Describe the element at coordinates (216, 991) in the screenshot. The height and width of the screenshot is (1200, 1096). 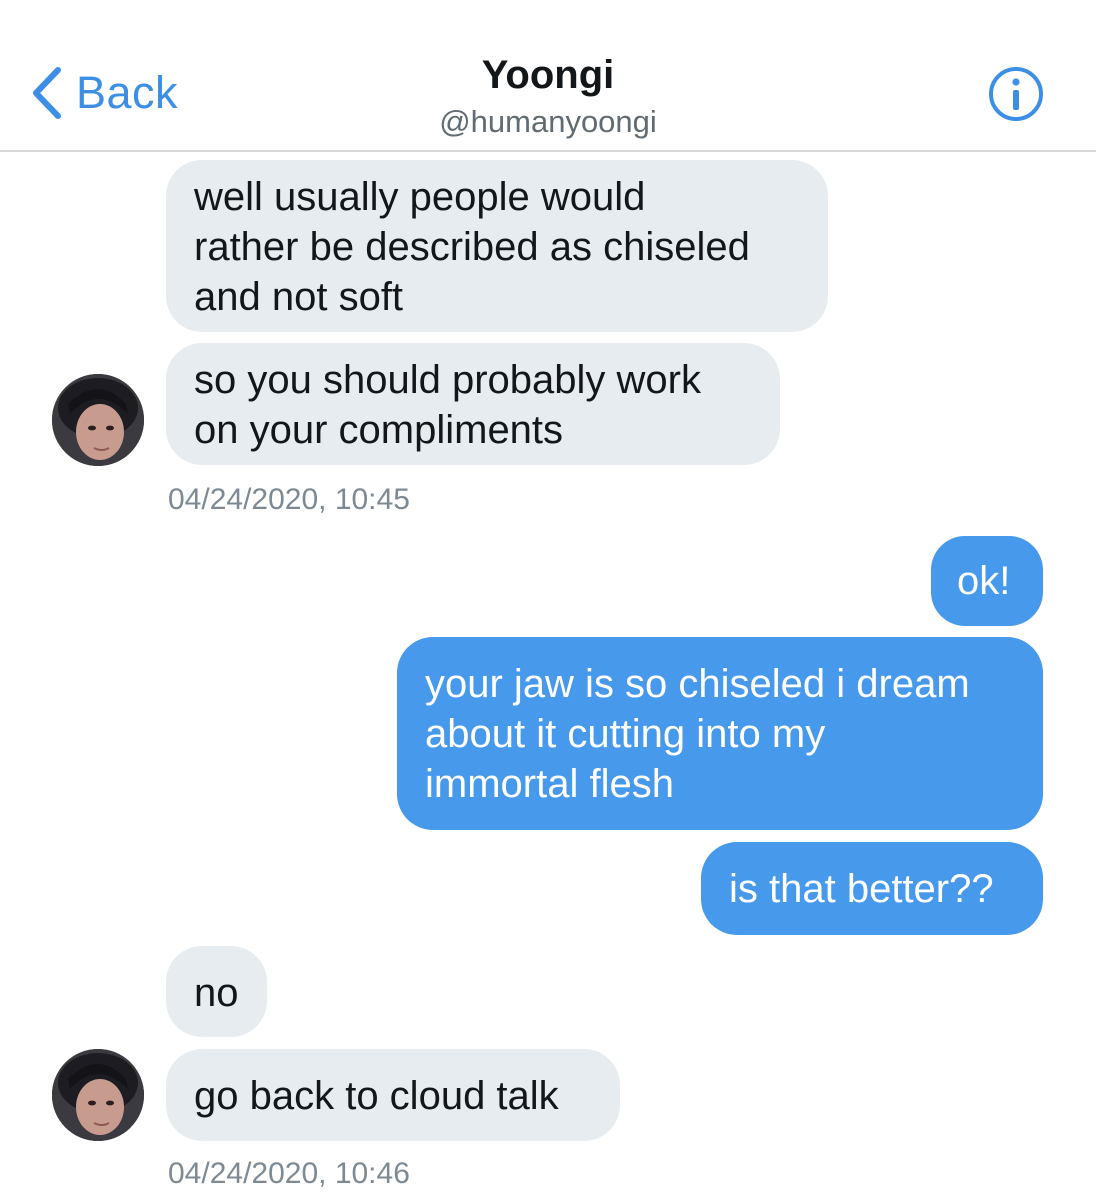
I see `incoming-message-bubble: no` at that location.